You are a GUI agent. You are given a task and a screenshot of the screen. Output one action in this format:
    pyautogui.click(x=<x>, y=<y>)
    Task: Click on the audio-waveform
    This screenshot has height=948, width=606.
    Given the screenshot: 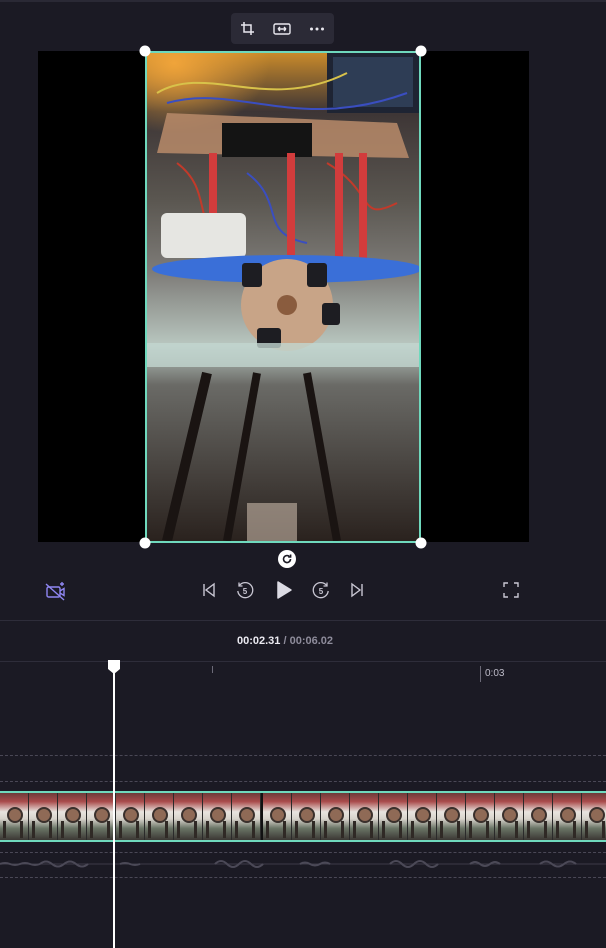 What is the action you would take?
    pyautogui.click(x=303, y=864)
    